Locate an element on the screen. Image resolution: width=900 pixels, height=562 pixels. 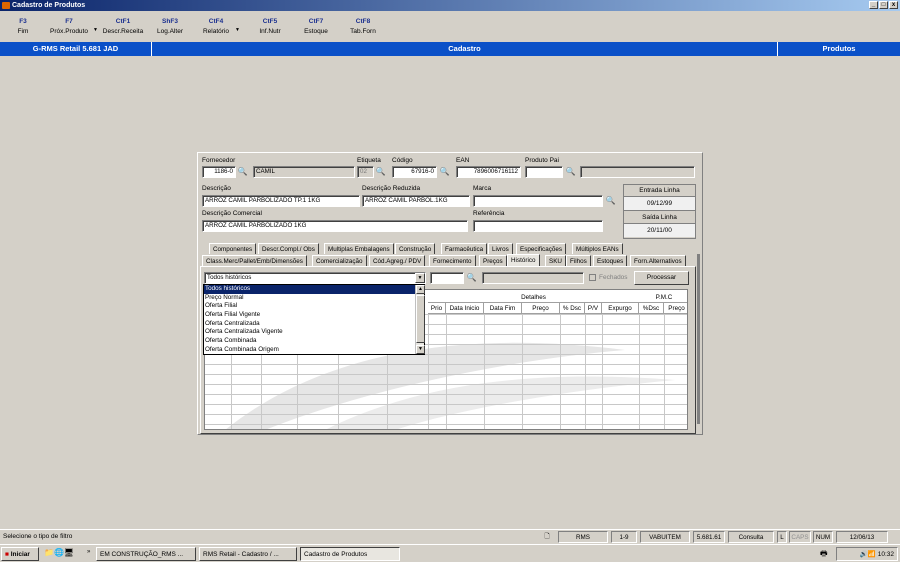
task-cadastro-produtos: Cadastro de Produtos is located at coordinates (350, 554).